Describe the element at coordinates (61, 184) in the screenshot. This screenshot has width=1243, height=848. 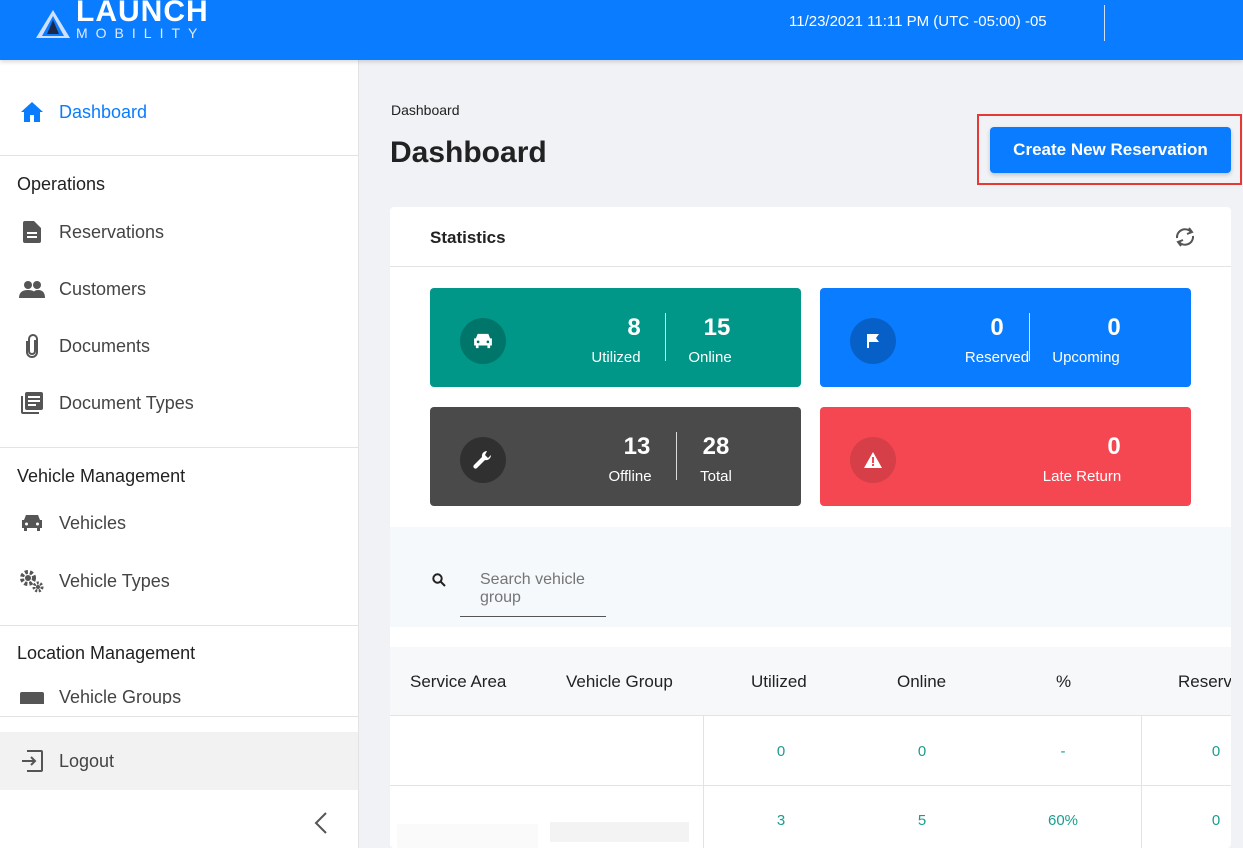
I see `section-title-operations: Operations` at that location.